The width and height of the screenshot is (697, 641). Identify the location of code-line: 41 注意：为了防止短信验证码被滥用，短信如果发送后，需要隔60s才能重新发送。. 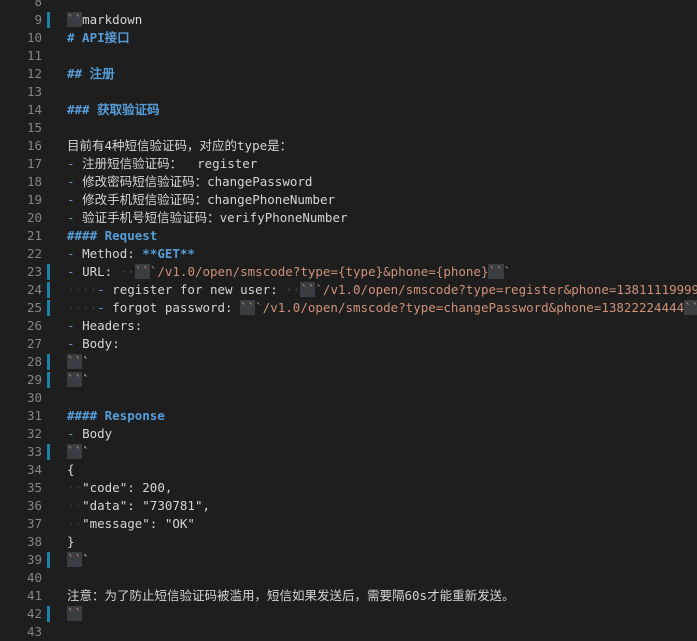
(348, 596).